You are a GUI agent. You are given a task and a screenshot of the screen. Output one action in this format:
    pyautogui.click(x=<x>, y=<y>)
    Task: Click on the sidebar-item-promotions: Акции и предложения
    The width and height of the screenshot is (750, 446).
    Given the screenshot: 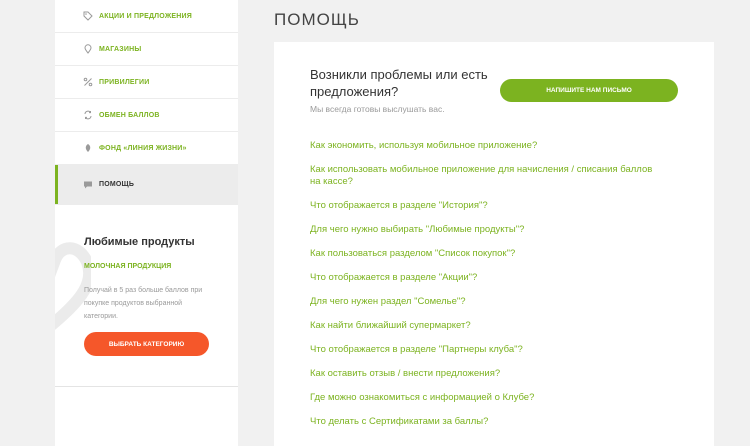 What is the action you would take?
    pyautogui.click(x=146, y=16)
    